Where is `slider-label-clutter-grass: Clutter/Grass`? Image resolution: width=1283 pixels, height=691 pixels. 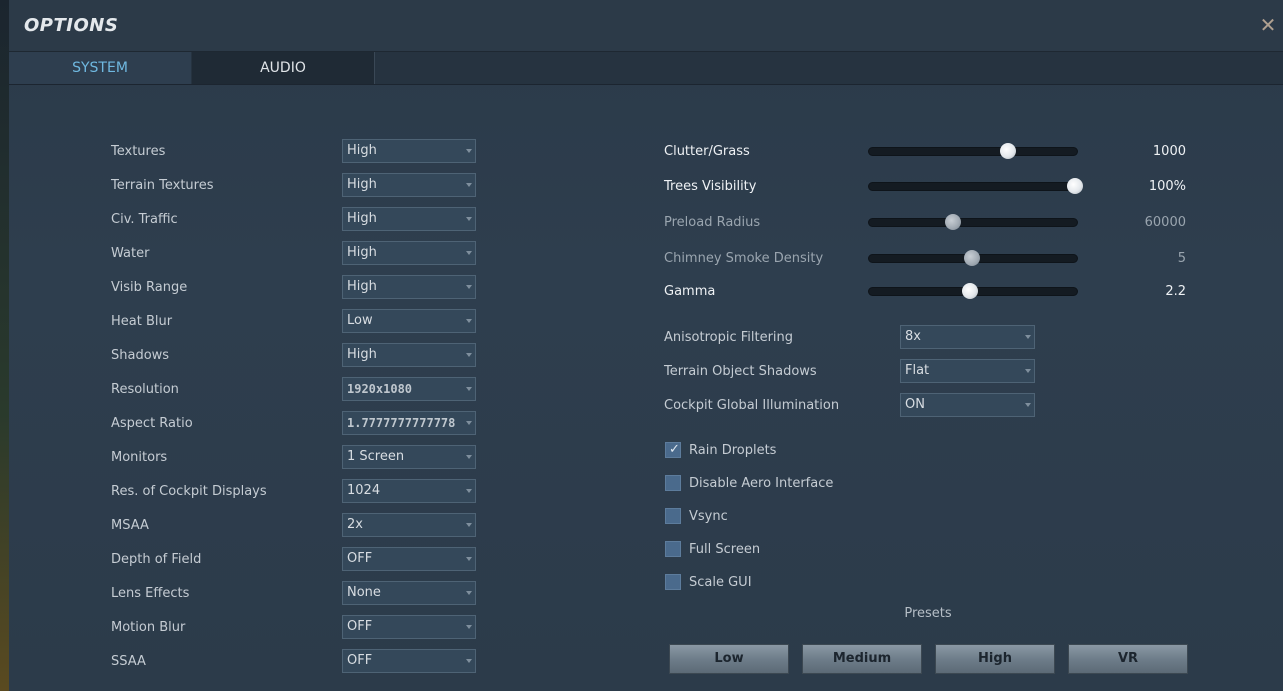 slider-label-clutter-grass: Clutter/Grass is located at coordinates (707, 151).